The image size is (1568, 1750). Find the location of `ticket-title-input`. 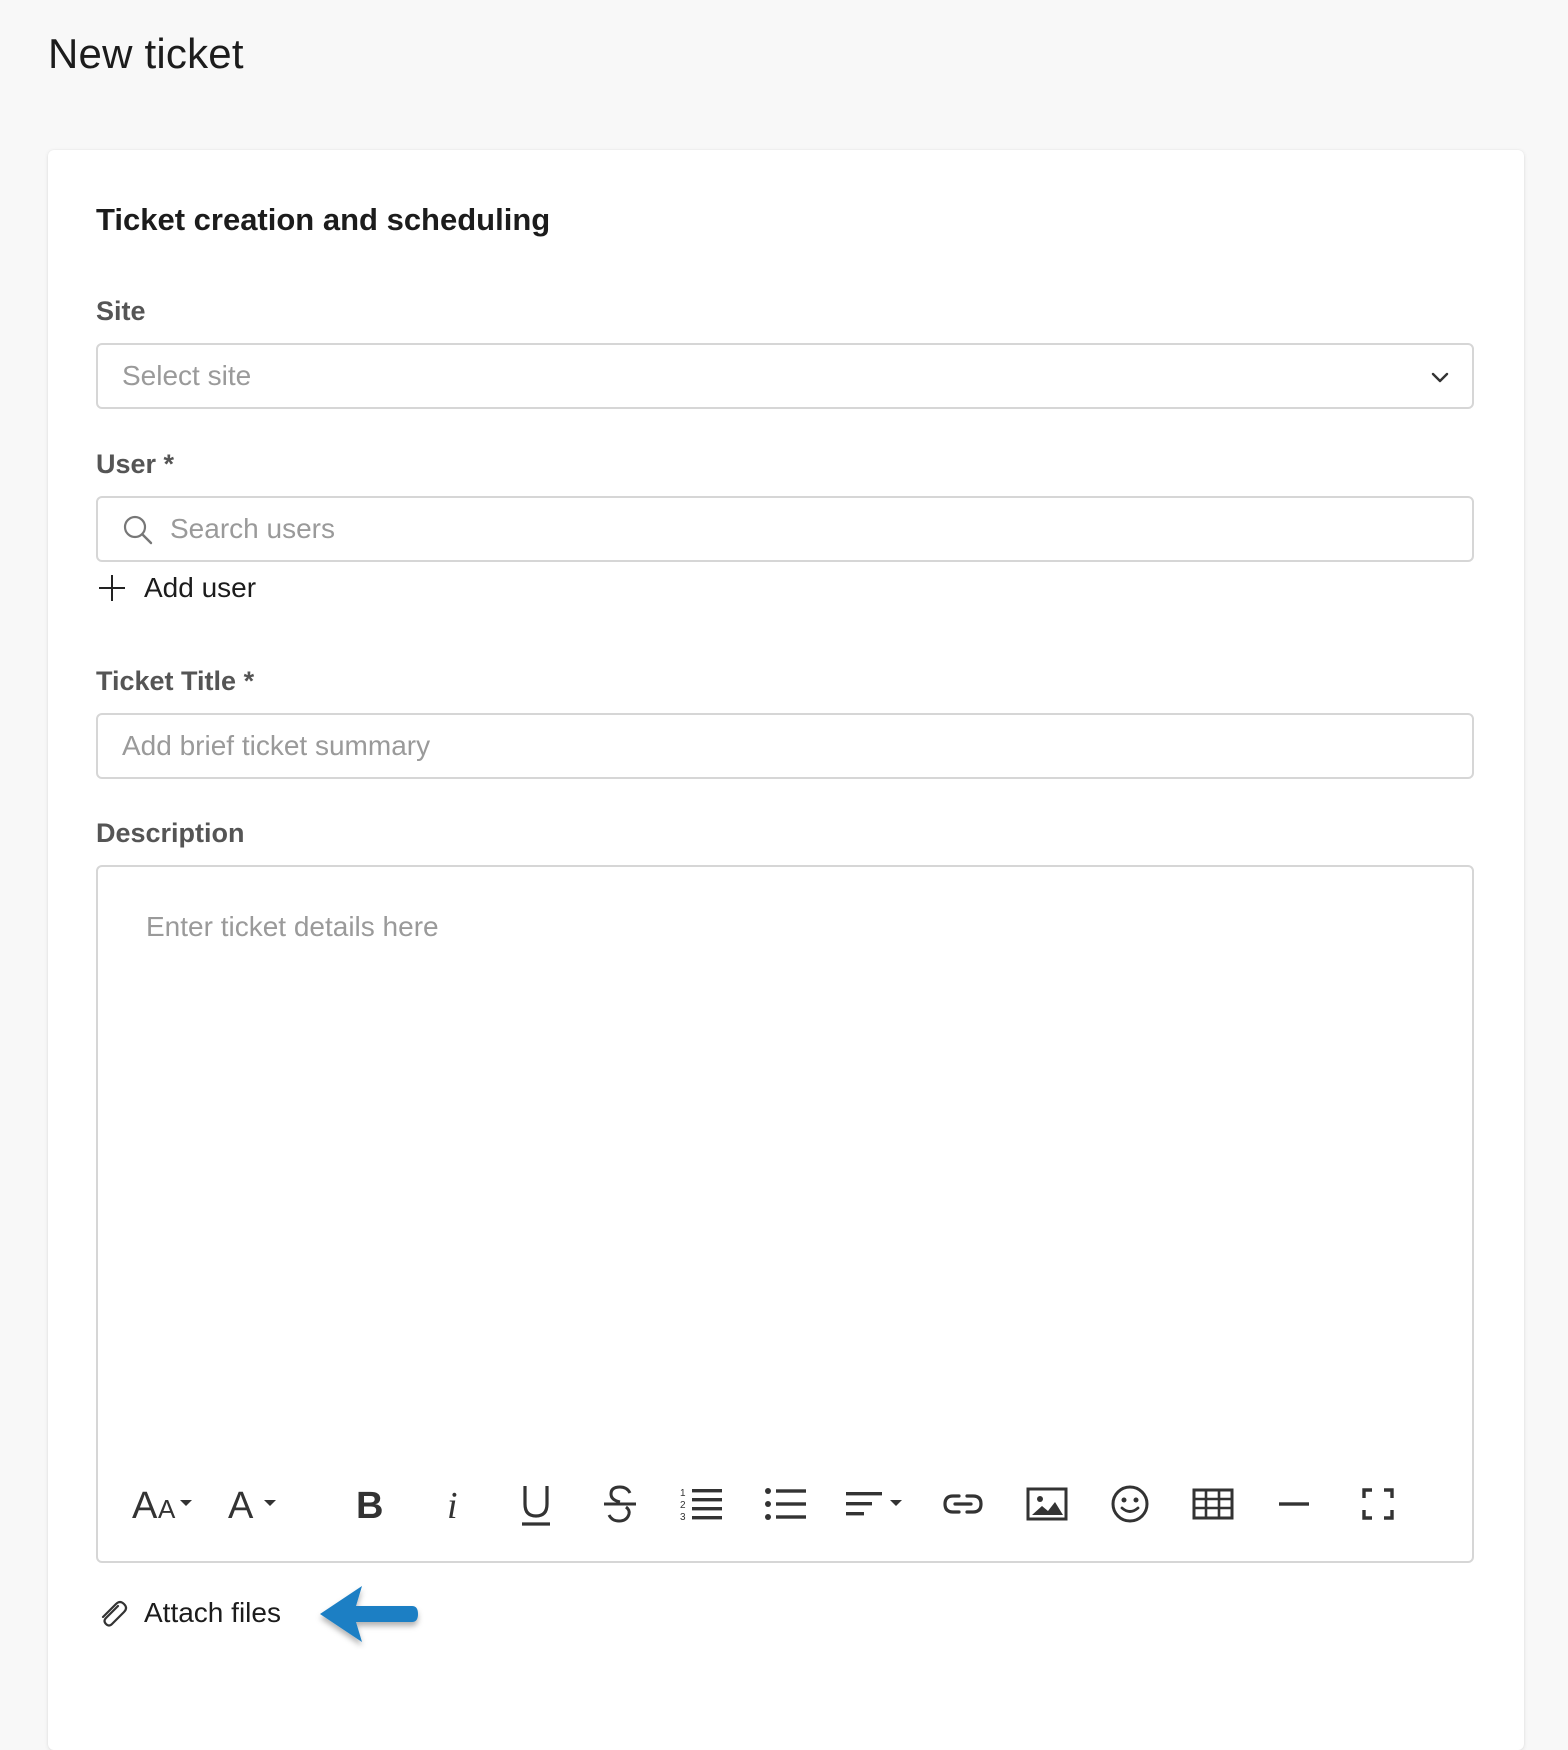

ticket-title-input is located at coordinates (785, 746).